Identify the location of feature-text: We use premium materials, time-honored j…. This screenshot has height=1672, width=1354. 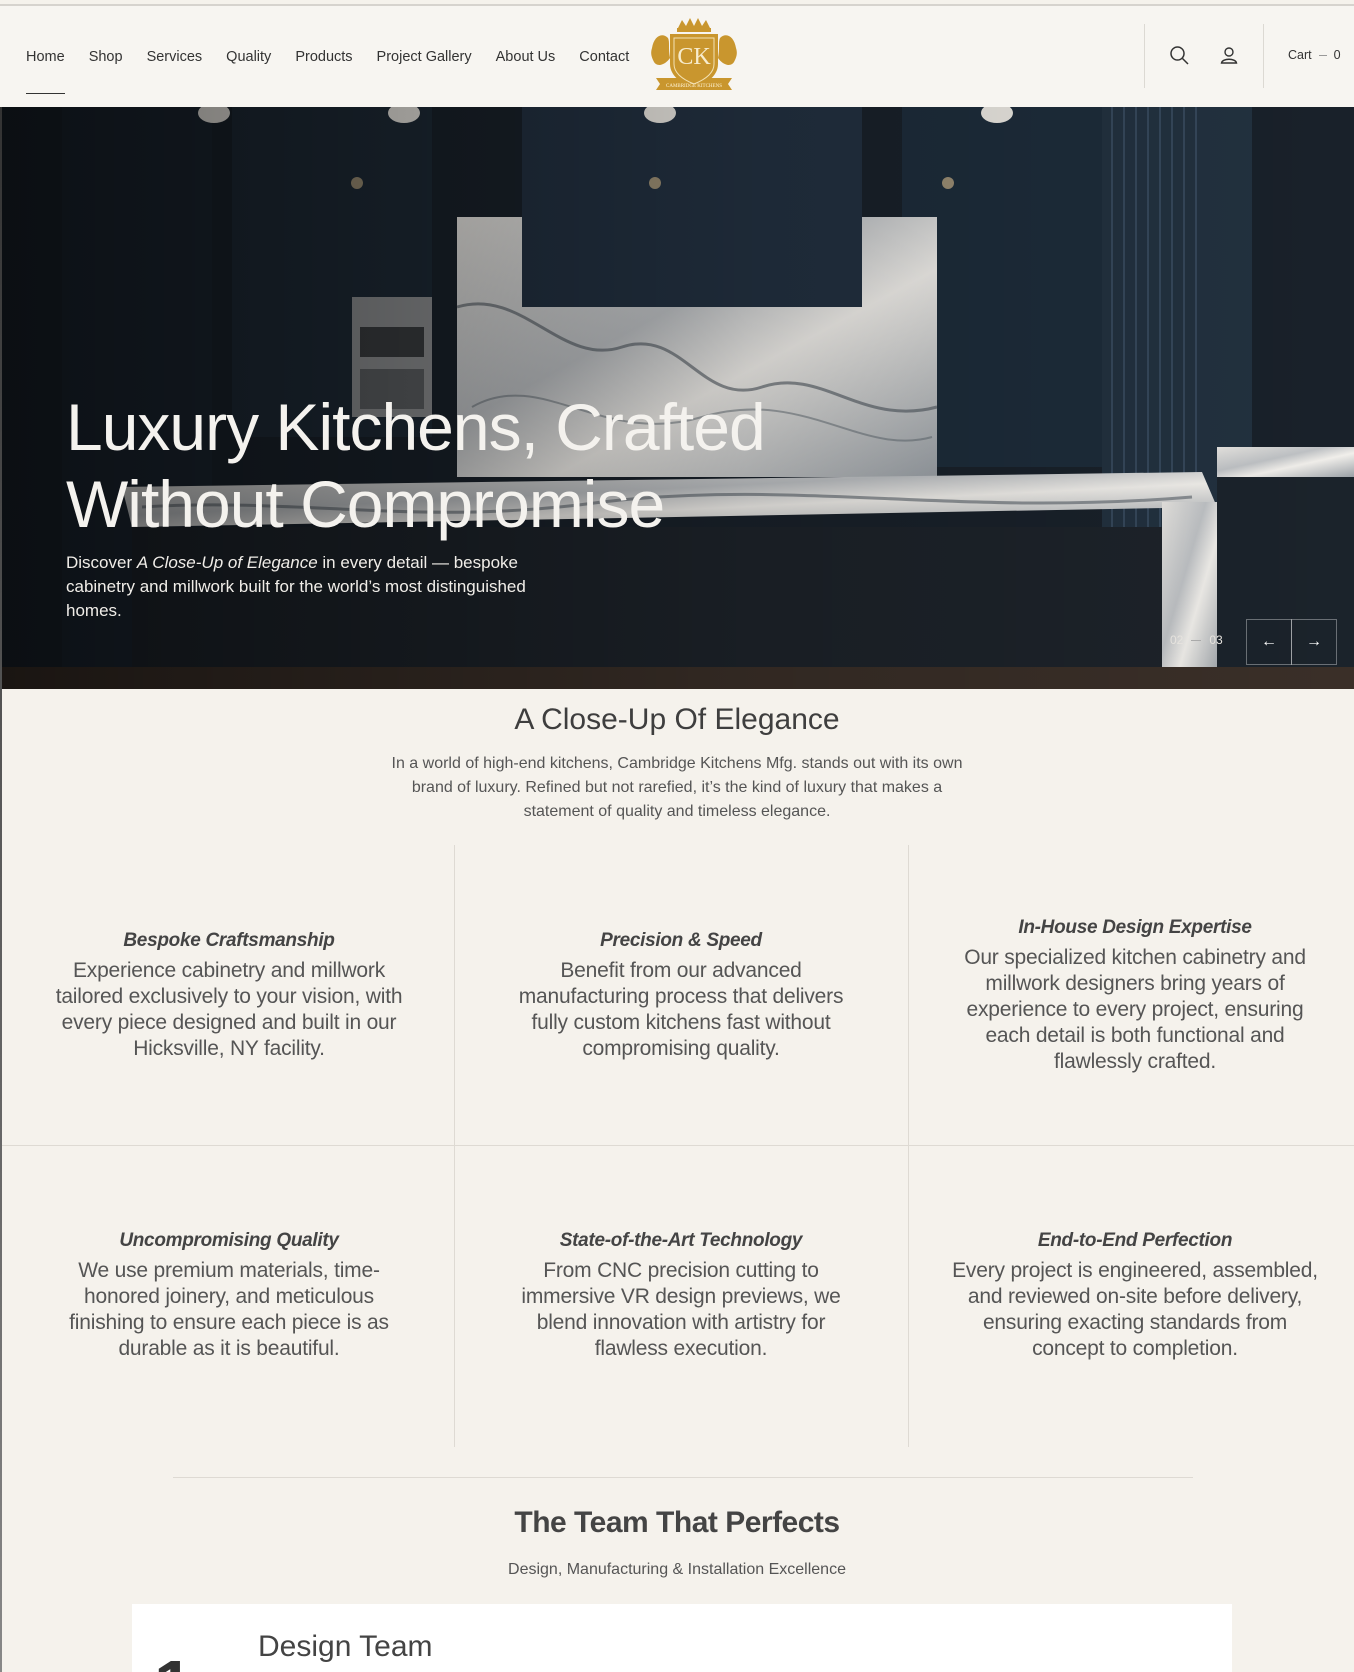
(229, 1309).